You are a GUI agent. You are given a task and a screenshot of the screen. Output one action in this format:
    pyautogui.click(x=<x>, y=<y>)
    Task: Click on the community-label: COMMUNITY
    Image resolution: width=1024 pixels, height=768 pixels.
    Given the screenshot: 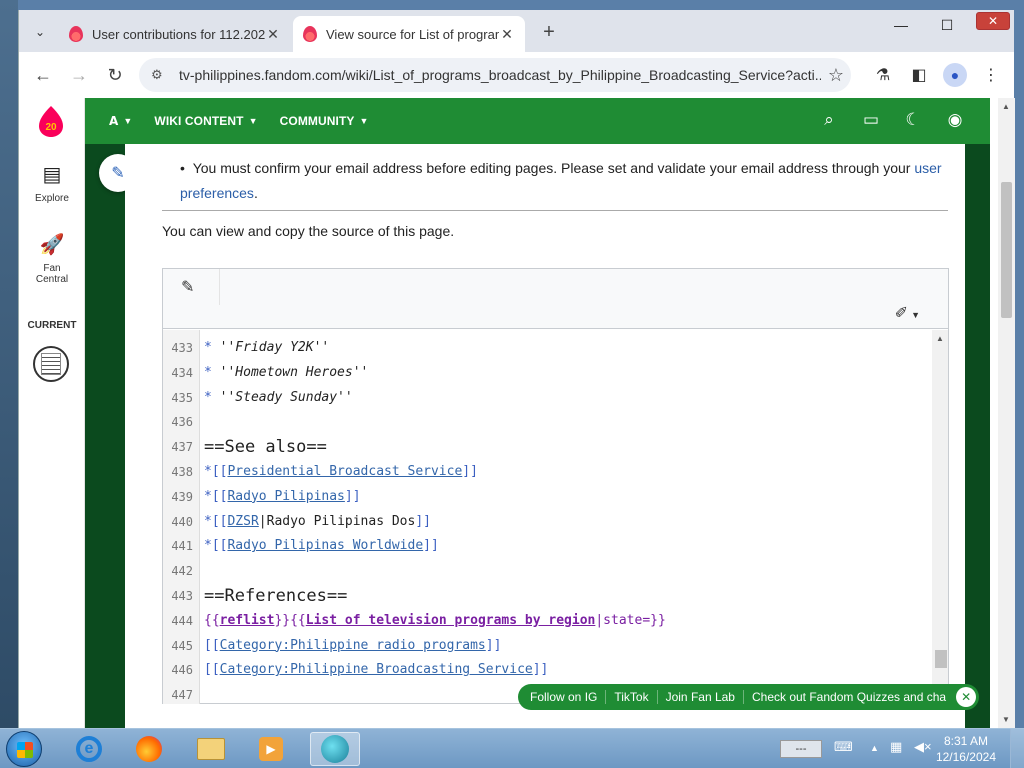 What is the action you would take?
    pyautogui.click(x=317, y=121)
    